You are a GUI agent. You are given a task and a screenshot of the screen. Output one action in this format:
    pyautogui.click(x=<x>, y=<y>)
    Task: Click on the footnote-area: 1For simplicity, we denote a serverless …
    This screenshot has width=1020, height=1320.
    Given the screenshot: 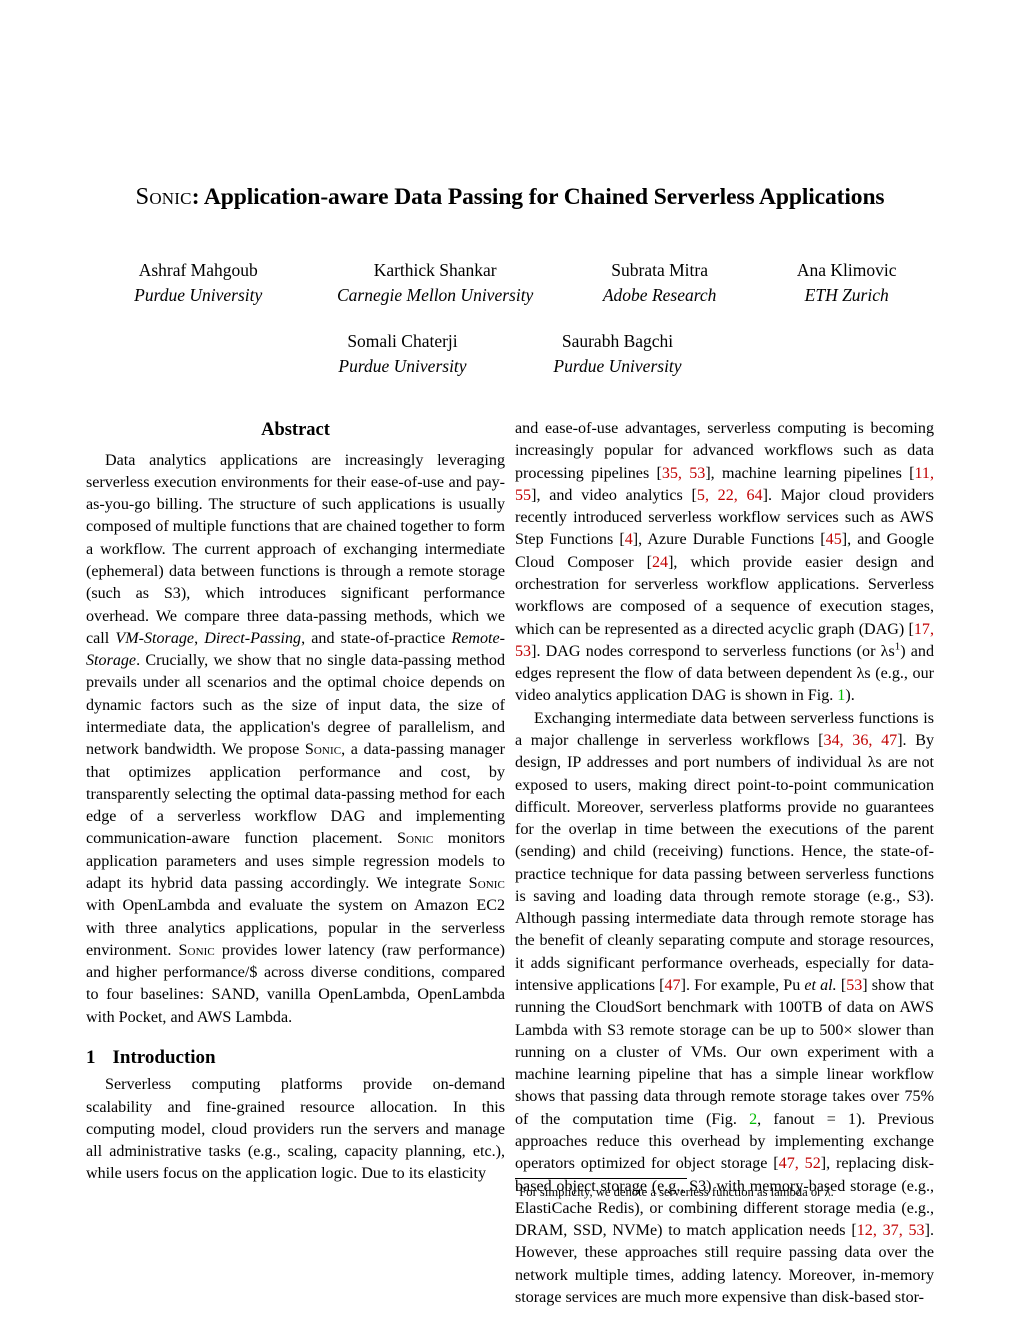 What is the action you would take?
    pyautogui.click(x=724, y=1189)
    